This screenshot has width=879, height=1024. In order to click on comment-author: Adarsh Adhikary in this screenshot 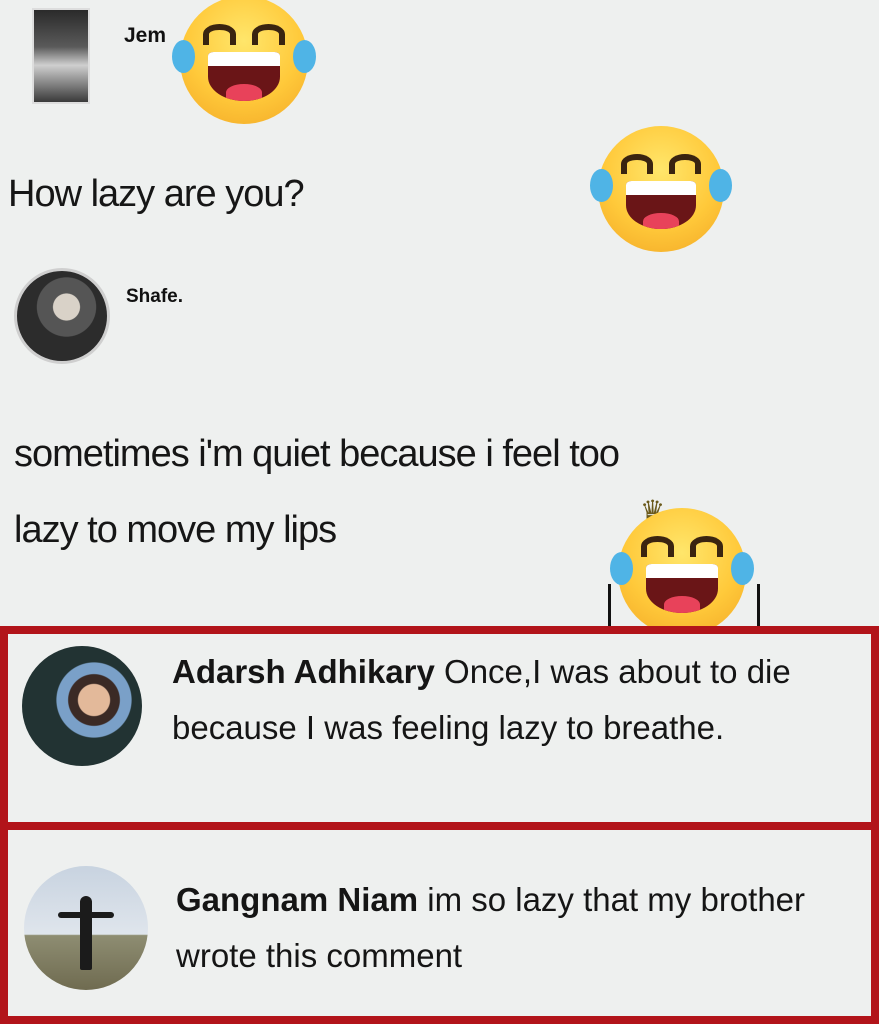, I will do `click(303, 671)`.